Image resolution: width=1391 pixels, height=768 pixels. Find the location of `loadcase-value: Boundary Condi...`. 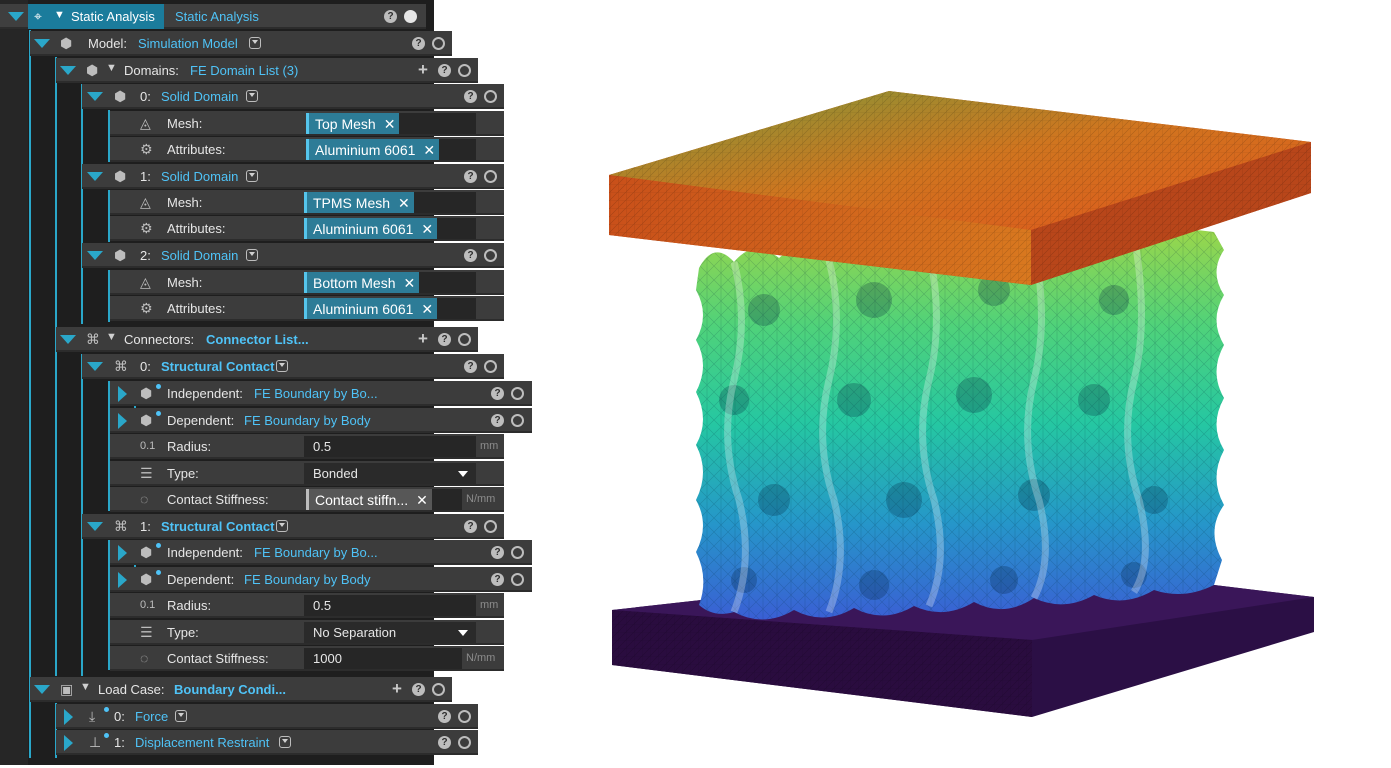

loadcase-value: Boundary Condi... is located at coordinates (230, 689).